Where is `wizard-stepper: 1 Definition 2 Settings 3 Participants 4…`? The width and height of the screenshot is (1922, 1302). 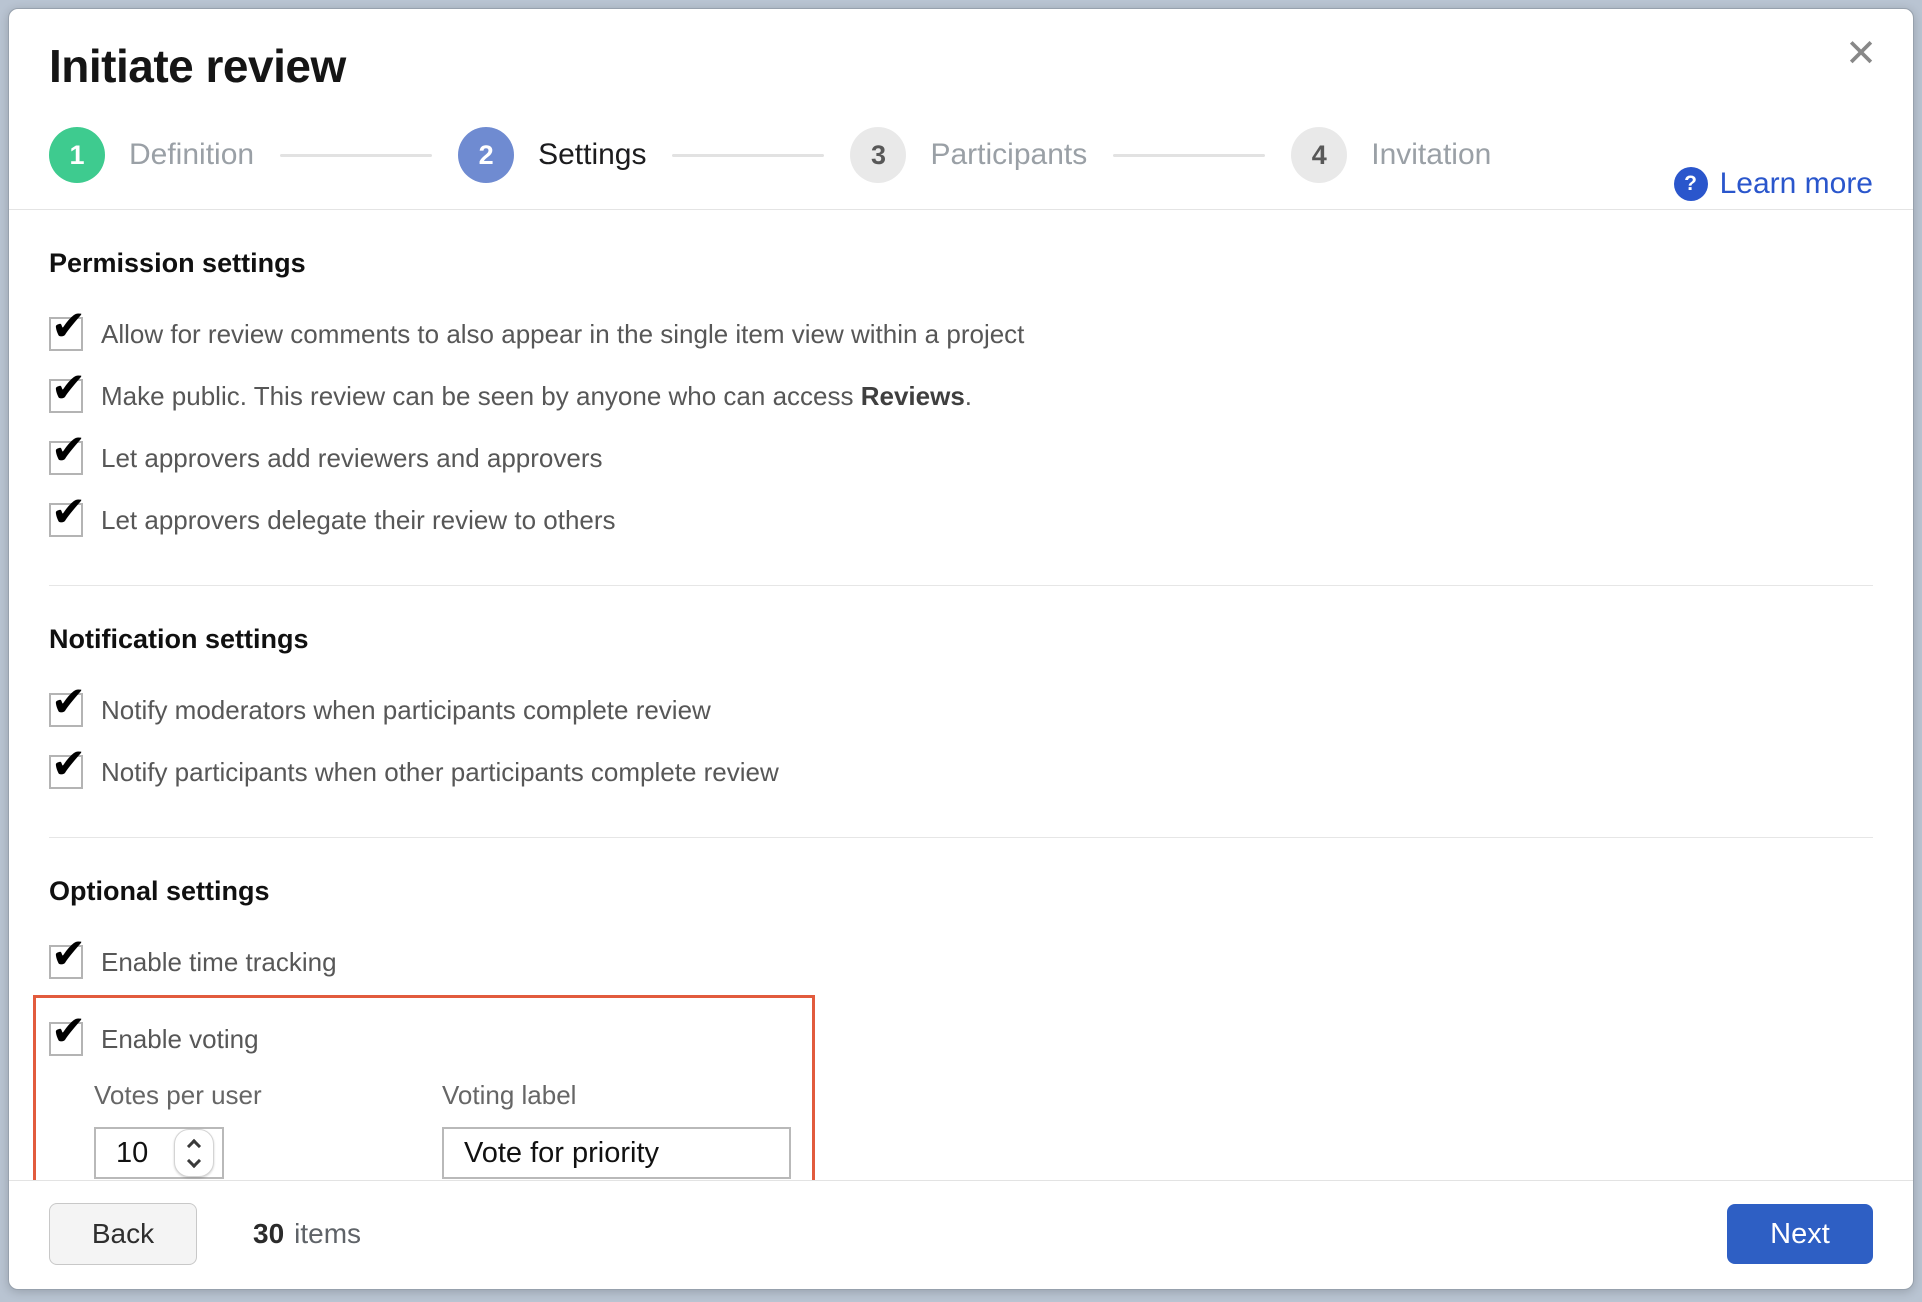
wizard-stepper: 1 Definition 2 Settings 3 Participants 4… is located at coordinates (961, 164).